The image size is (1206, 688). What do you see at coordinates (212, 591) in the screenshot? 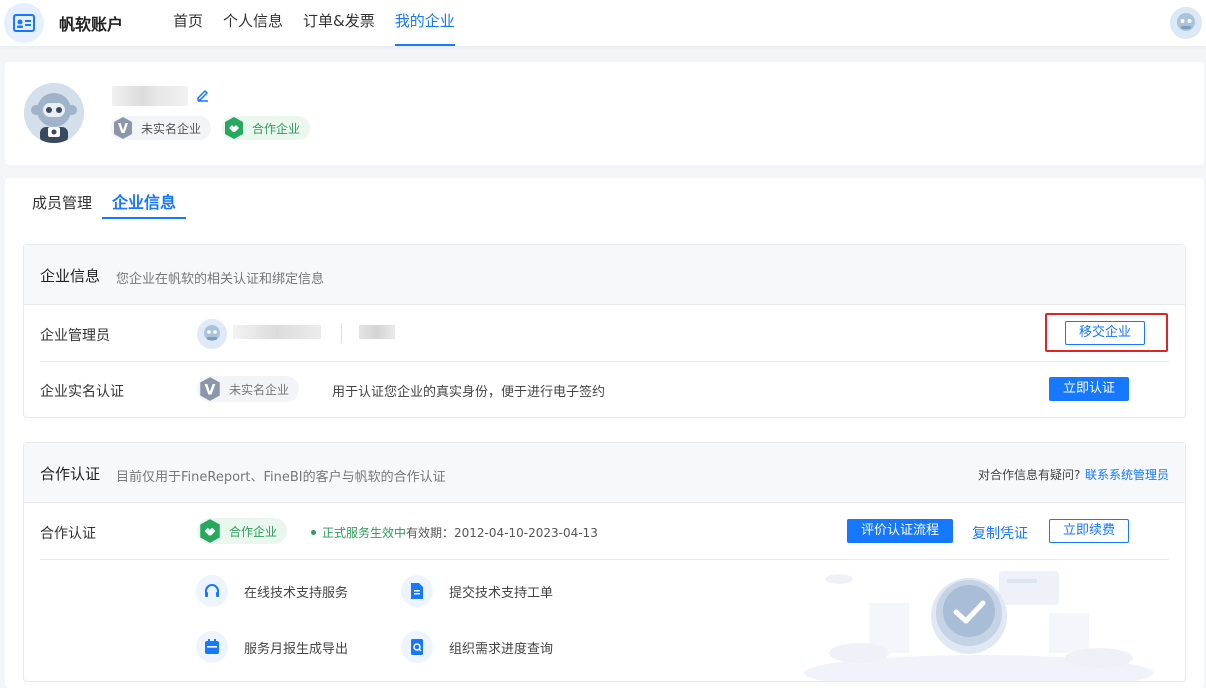
I see `headset-icon` at bounding box center [212, 591].